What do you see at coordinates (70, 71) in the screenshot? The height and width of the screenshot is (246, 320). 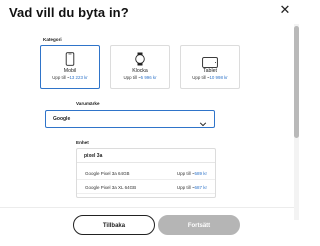 I see `category-card-name: Mobil` at bounding box center [70, 71].